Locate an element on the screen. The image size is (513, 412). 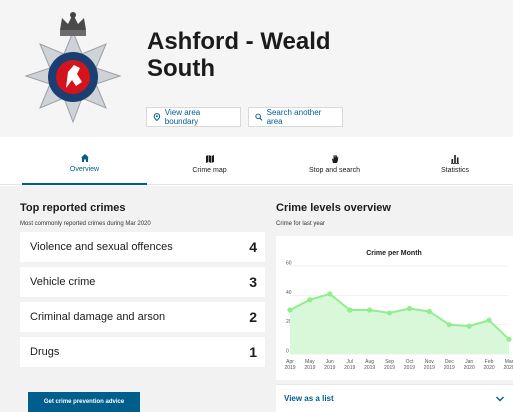
chevron-down-icon is located at coordinates (500, 398).